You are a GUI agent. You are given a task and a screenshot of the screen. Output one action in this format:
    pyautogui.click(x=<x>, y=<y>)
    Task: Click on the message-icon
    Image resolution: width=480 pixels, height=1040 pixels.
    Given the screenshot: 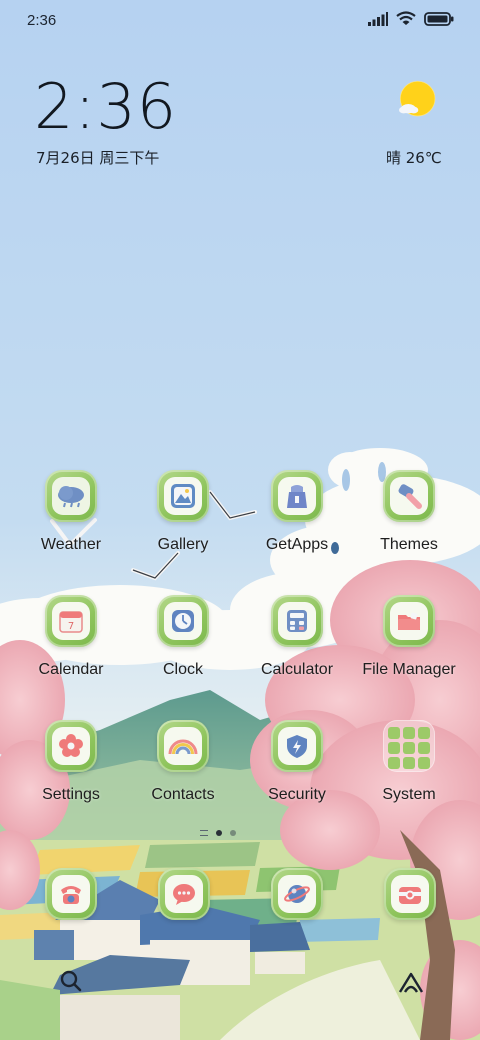 What is the action you would take?
    pyautogui.click(x=184, y=894)
    